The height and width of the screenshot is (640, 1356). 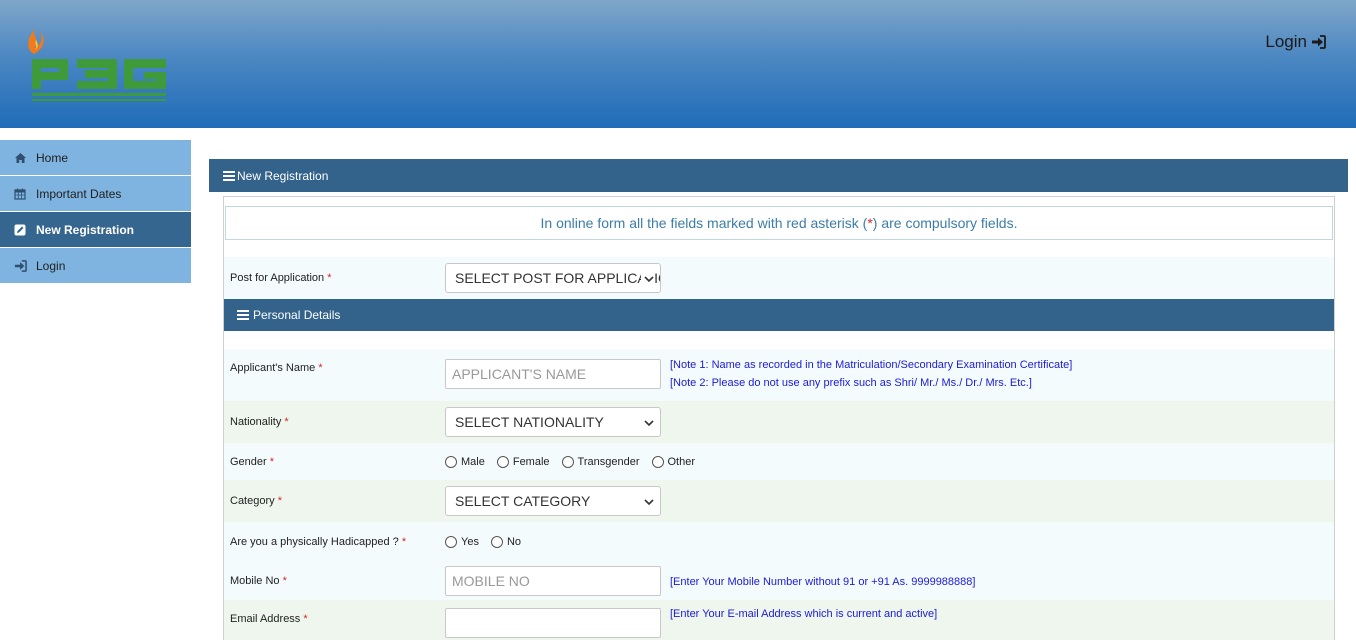 What do you see at coordinates (337, 616) in the screenshot?
I see `email-label-wrap: Email Address *` at bounding box center [337, 616].